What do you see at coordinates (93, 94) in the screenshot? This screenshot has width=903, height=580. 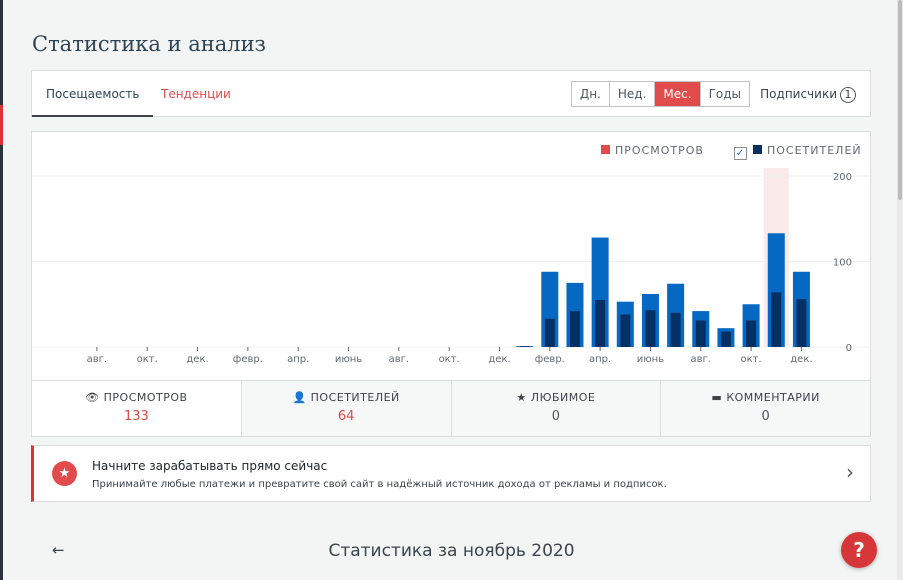 I see `tab-traffic: Посещаемость` at bounding box center [93, 94].